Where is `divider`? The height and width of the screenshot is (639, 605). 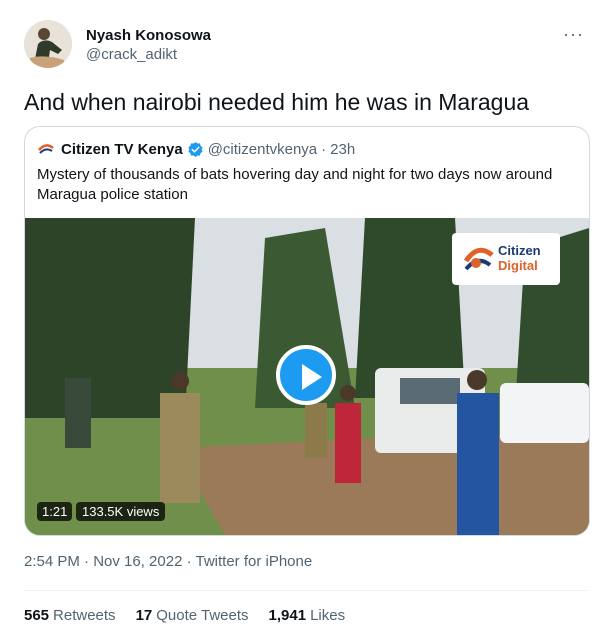
divider is located at coordinates (306, 590).